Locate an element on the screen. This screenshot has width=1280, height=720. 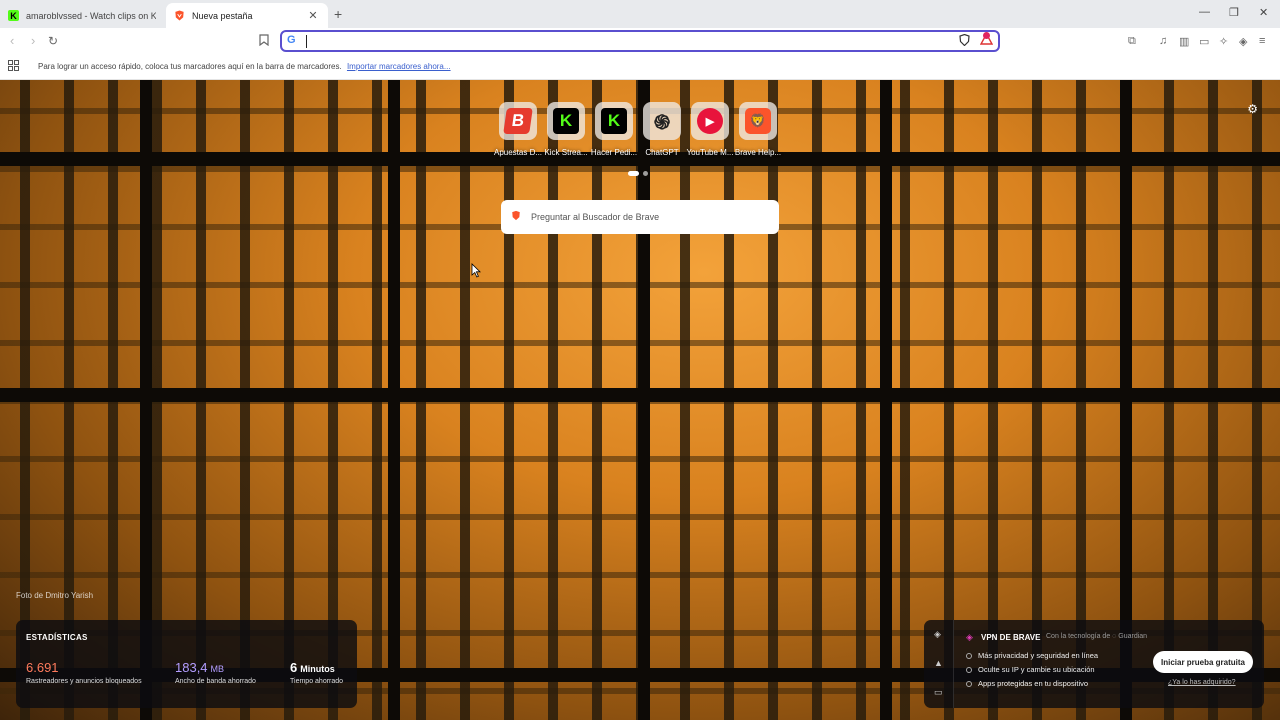
rewards-triangle-icon: ▲ is located at coordinates (938, 663).